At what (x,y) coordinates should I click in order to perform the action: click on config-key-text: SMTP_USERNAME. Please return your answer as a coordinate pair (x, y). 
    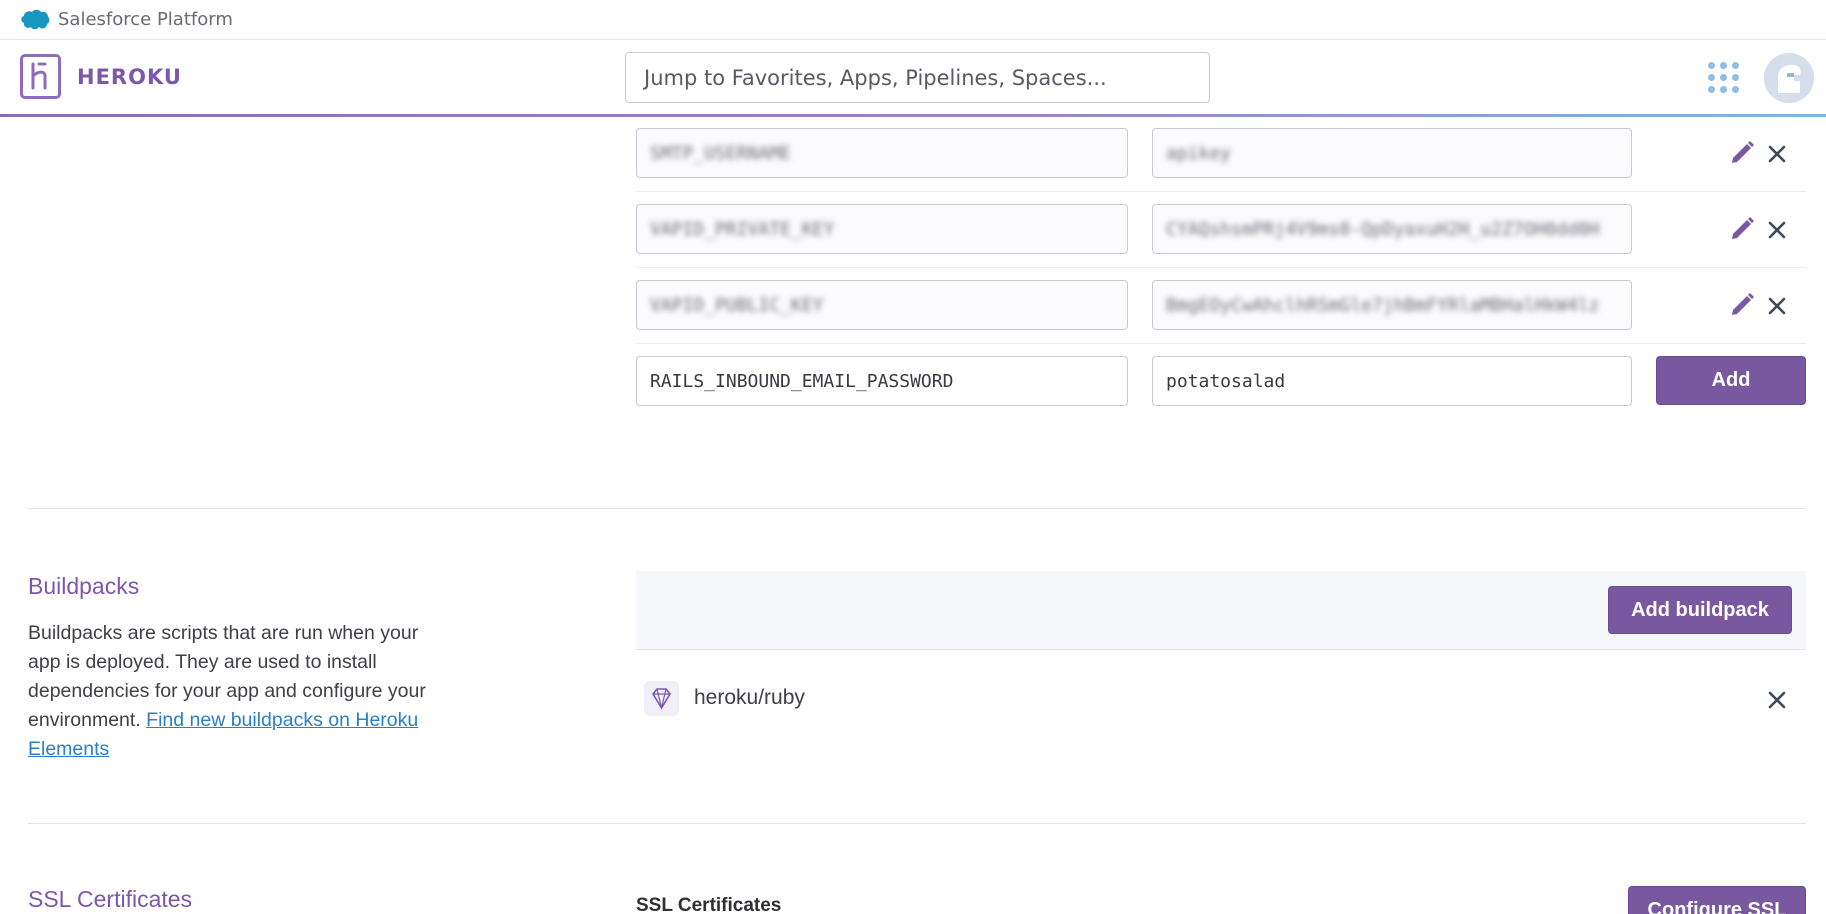
    Looking at the image, I should click on (720, 153).